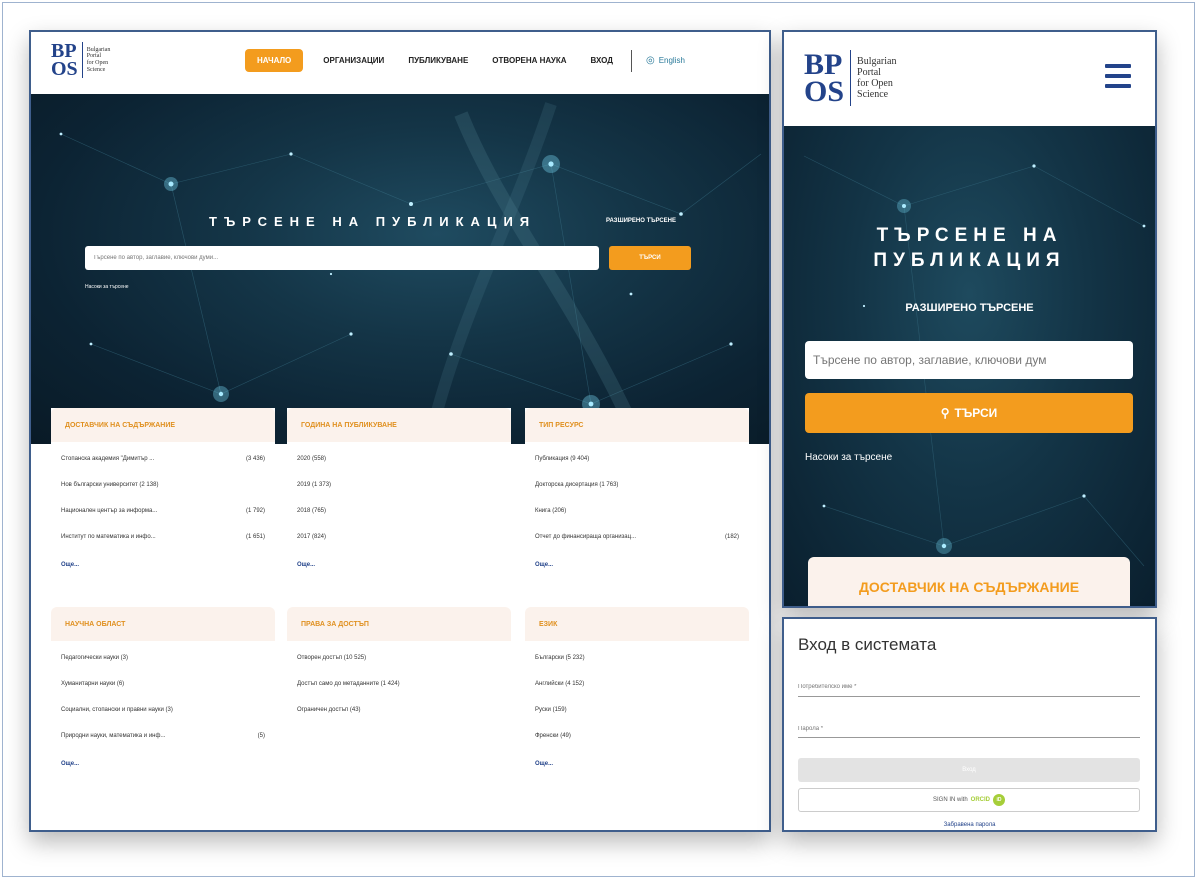 The height and width of the screenshot is (880, 1198). Describe the element at coordinates (353, 60) in the screenshot. I see `nav-organizations: ОРГАНИЗАЦИИ` at that location.